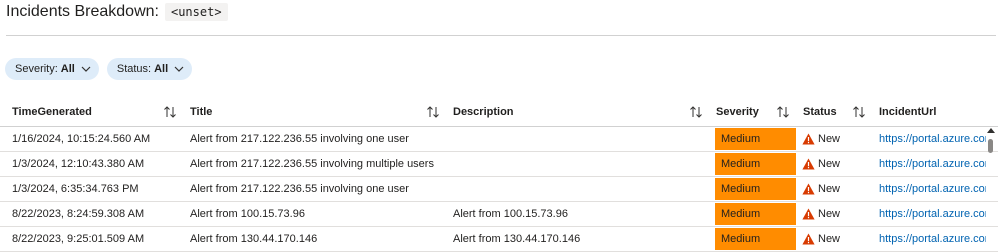  What do you see at coordinates (52, 112) in the screenshot?
I see `column-header-timegenerated: TimeGenerated` at bounding box center [52, 112].